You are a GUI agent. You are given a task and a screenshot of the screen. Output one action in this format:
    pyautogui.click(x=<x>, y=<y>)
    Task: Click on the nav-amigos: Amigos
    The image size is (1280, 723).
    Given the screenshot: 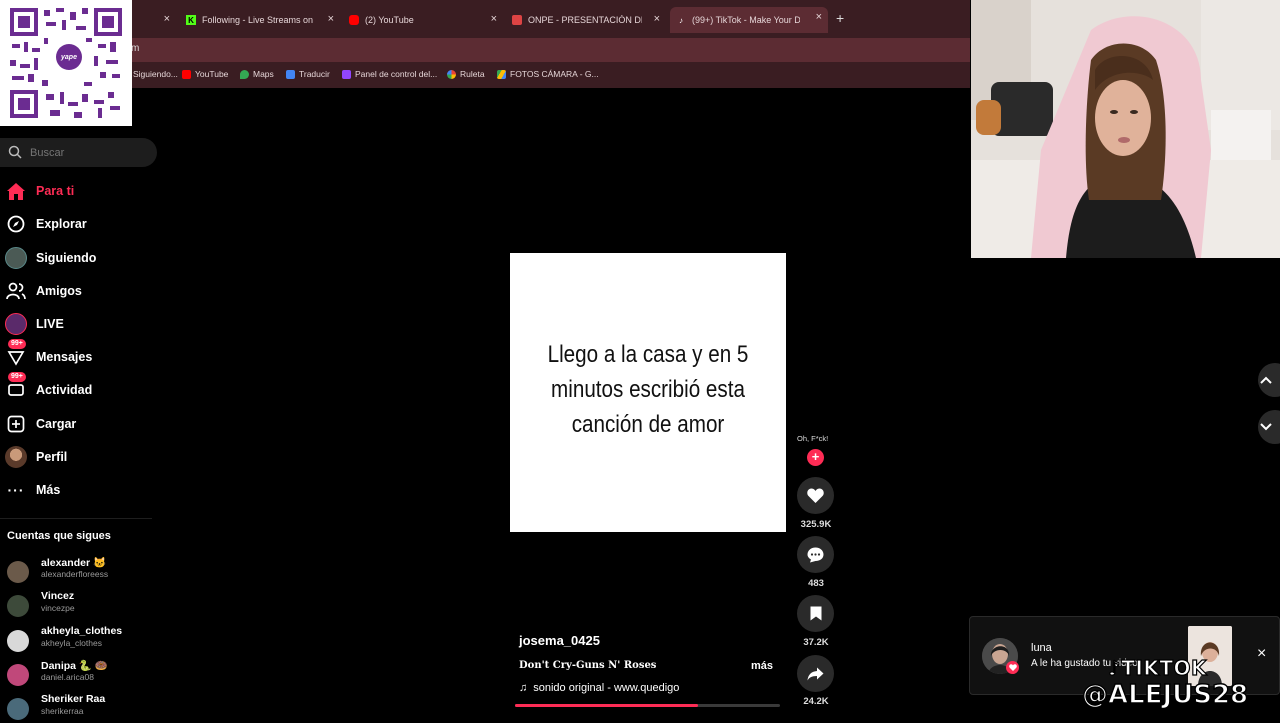 What is the action you would take?
    pyautogui.click(x=75, y=291)
    